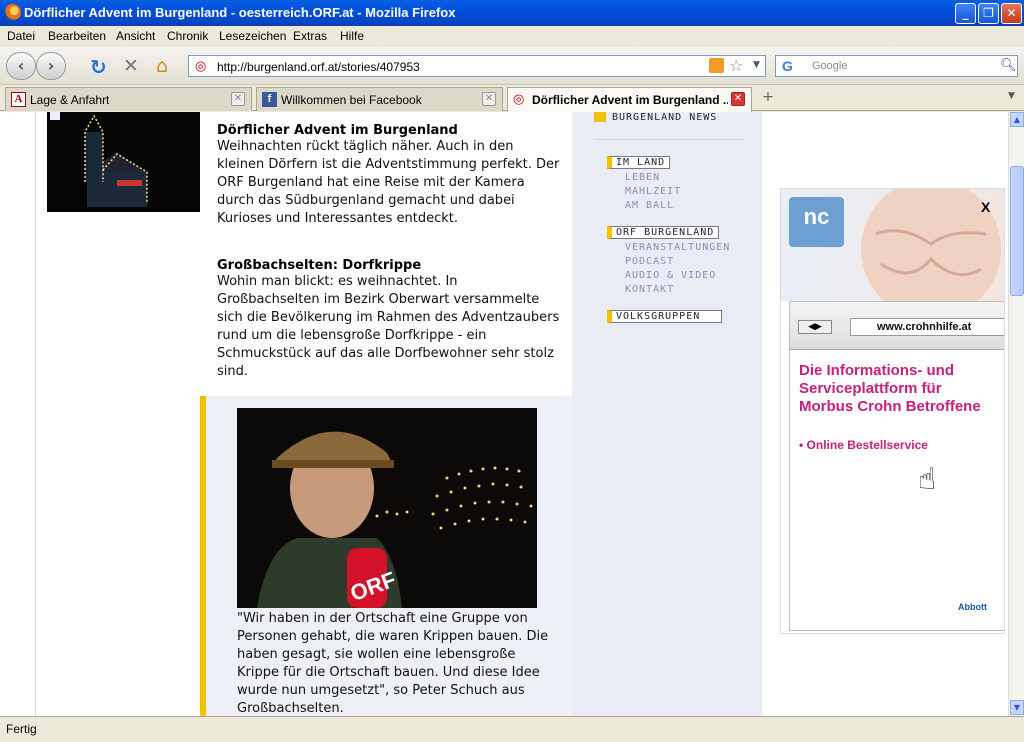 Image resolution: width=1024 pixels, height=742 pixels. What do you see at coordinates (816, 222) in the screenshot?
I see `crohnhilfe-logo: nc` at bounding box center [816, 222].